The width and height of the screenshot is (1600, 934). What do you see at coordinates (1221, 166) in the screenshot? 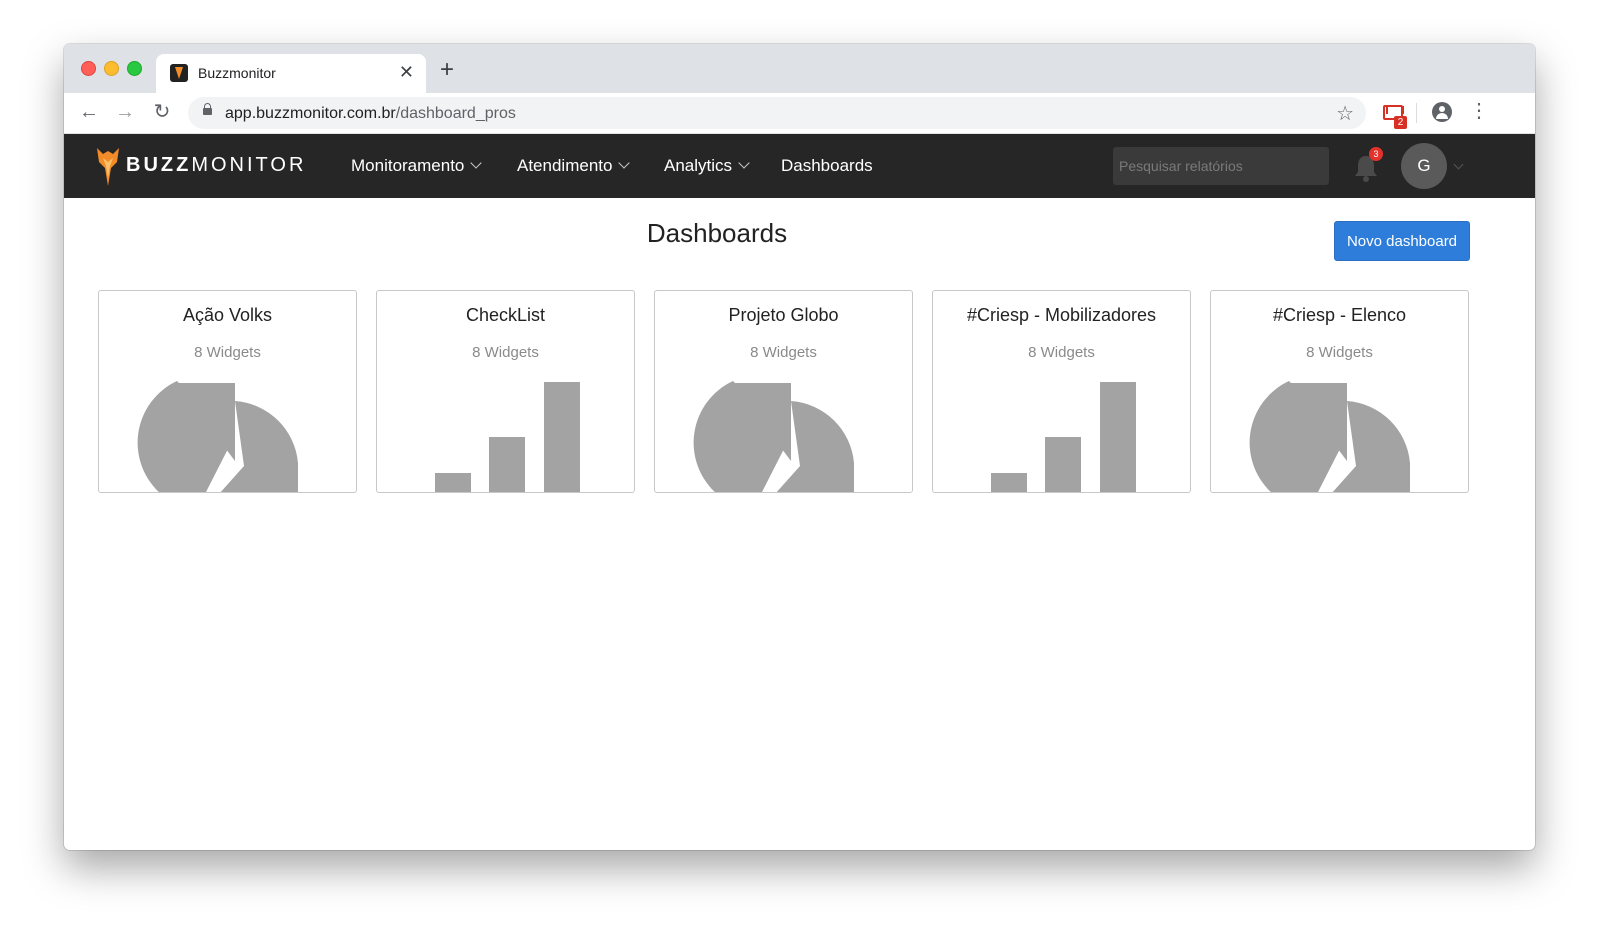
I see `search-reports-input` at bounding box center [1221, 166].